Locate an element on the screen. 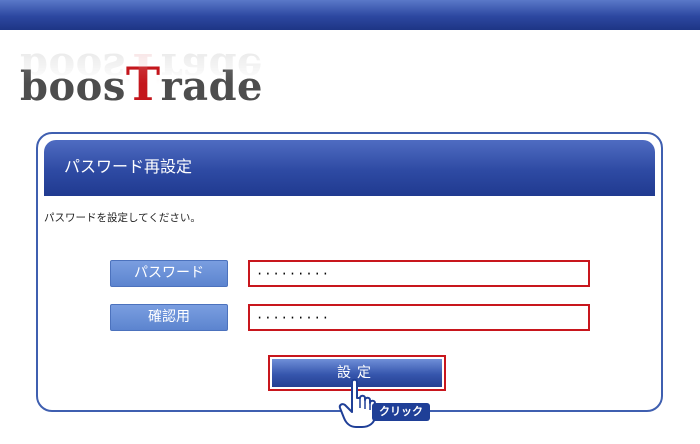 This screenshot has height=444, width=700. password-label: パスワード is located at coordinates (169, 273).